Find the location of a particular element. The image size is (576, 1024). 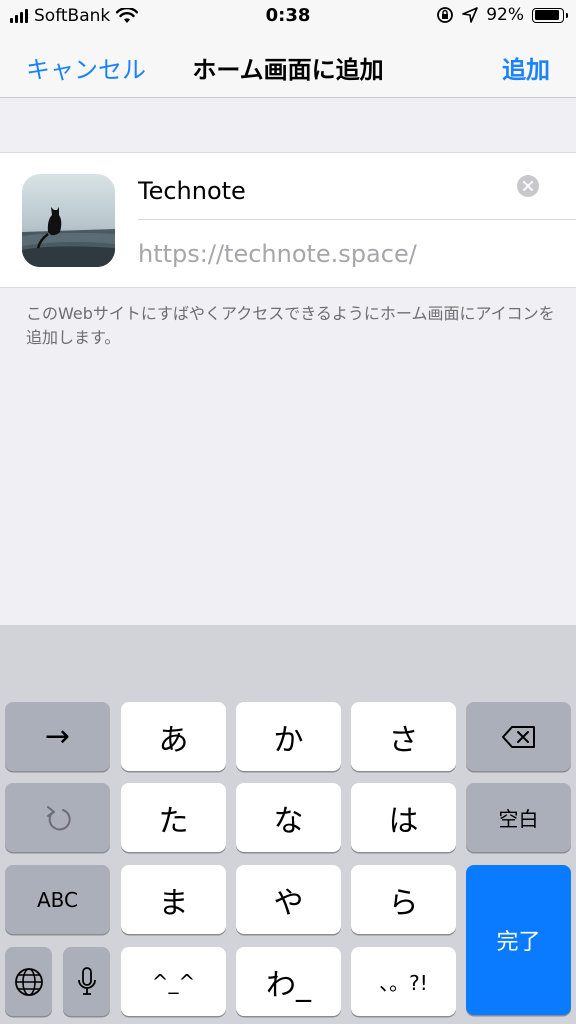

undo-icon is located at coordinates (58, 817).